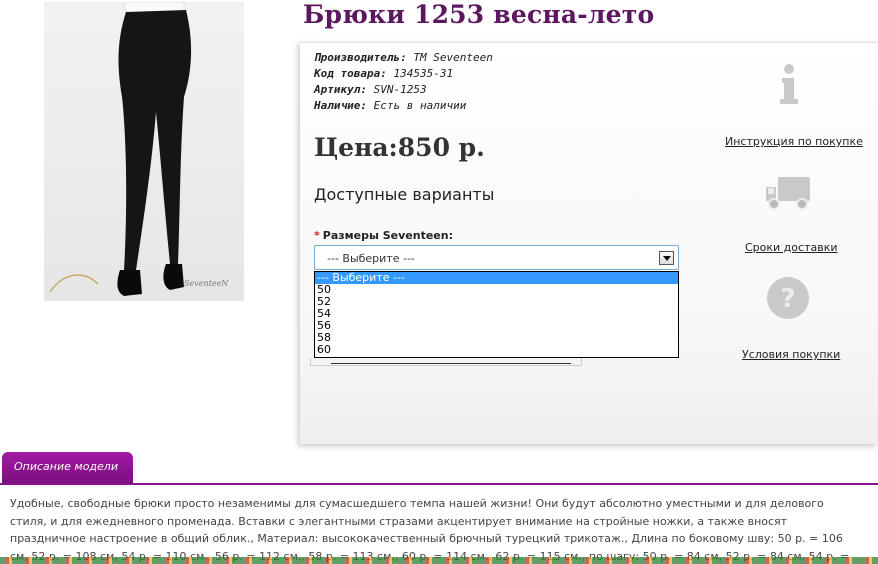  What do you see at coordinates (403, 57) in the screenshot?
I see `meta-manufacturer: Производитель: TM Seventeen` at bounding box center [403, 57].